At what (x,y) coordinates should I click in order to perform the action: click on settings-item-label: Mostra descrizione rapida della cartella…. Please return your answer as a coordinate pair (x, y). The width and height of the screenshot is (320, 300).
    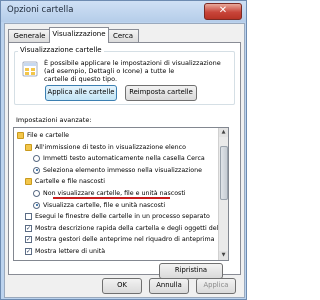
    Looking at the image, I should click on (127, 228).